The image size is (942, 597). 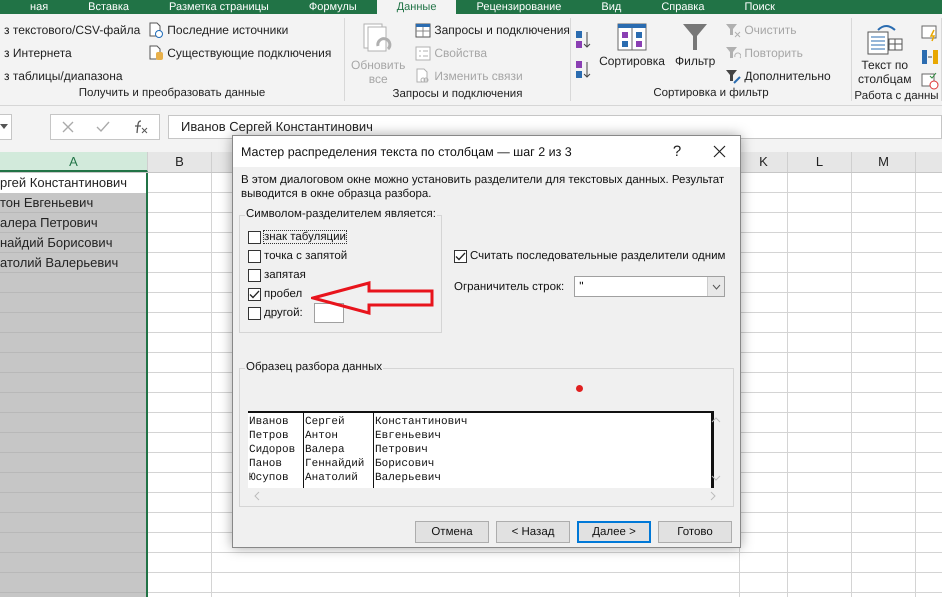 What do you see at coordinates (405, 464) in the screenshot?
I see `preview-cell-text: Борисович` at bounding box center [405, 464].